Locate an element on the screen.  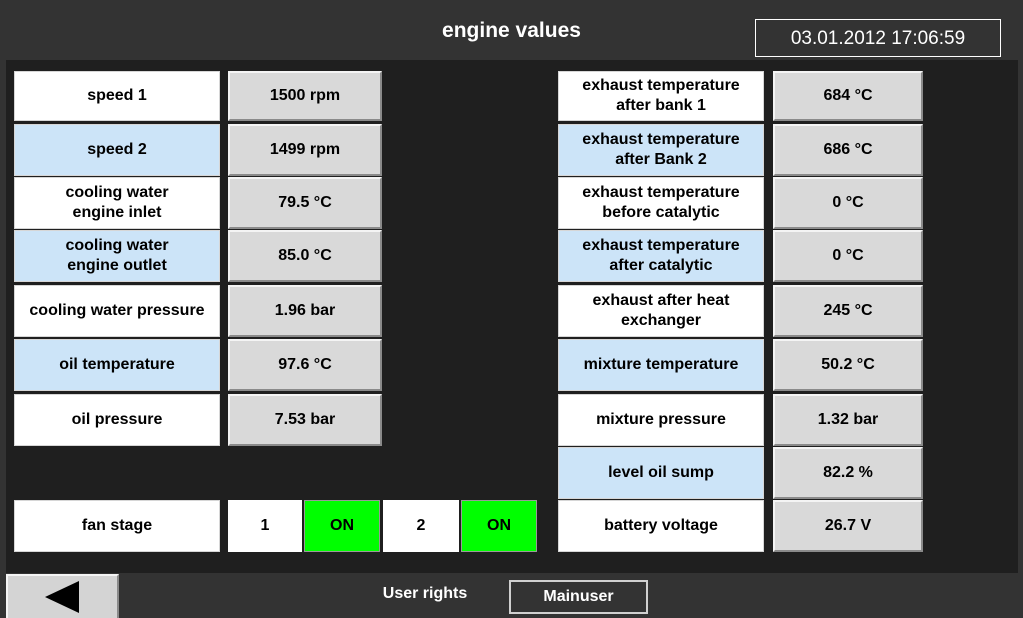
label-exhaust-after-bank-1: exhaust temperature after bank 1 is located at coordinates (661, 96).